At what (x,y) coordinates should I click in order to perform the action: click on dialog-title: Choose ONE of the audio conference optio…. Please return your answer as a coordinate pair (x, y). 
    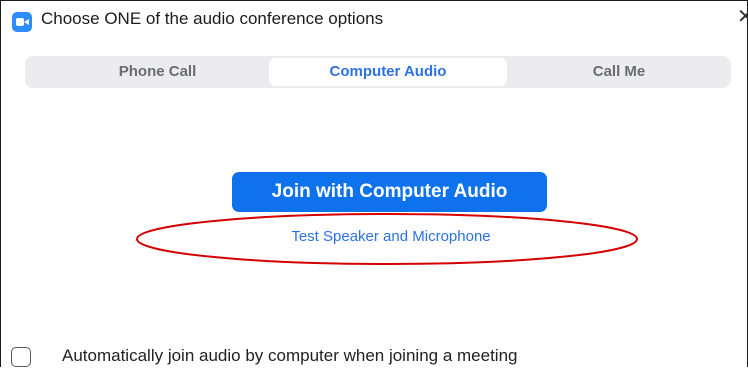
    Looking at the image, I should click on (212, 18).